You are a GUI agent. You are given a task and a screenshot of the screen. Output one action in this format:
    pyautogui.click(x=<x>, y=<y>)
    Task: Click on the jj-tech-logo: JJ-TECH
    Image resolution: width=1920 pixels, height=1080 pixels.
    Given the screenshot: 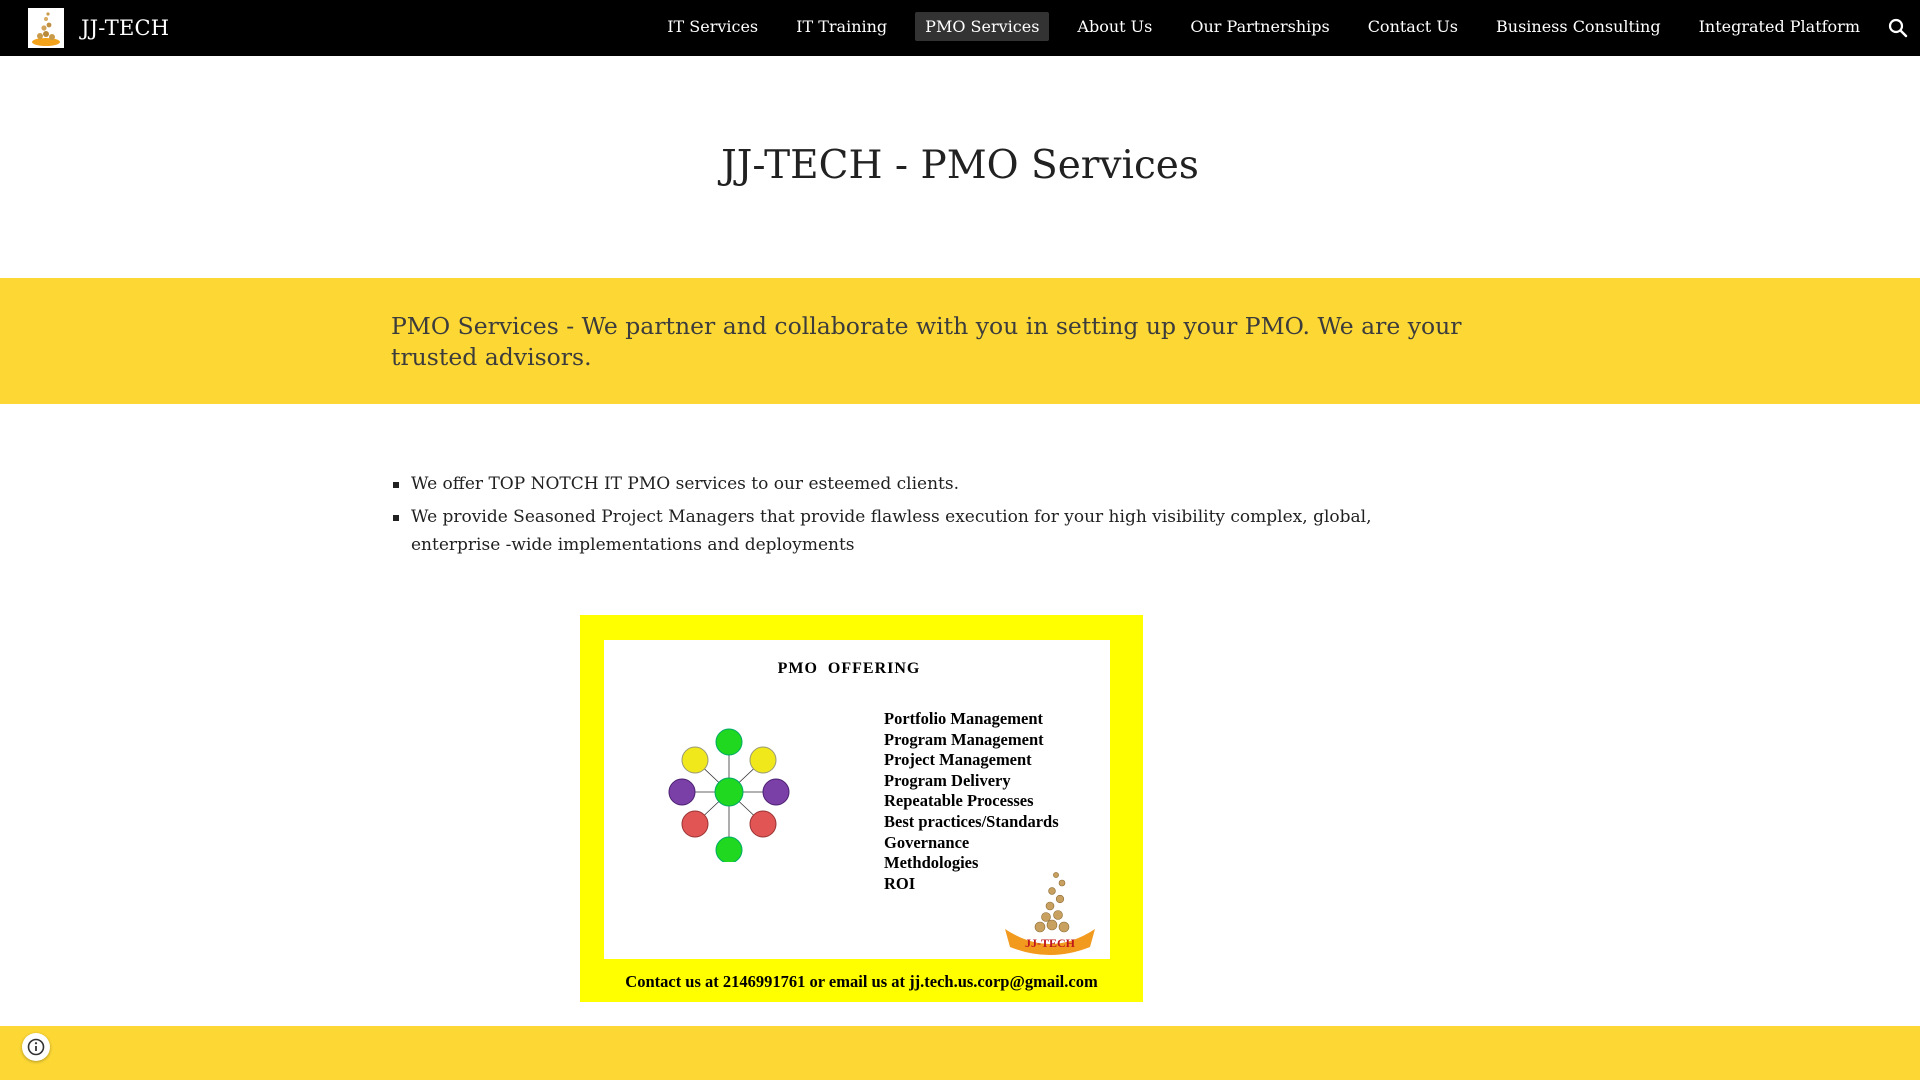 What is the action you would take?
    pyautogui.click(x=1050, y=913)
    